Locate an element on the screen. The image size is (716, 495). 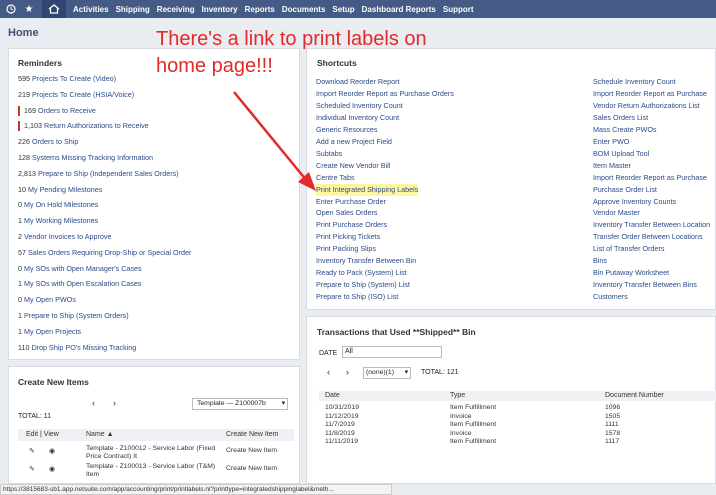
reminder-label: My Pending Milestones is located at coordinates (65, 189).